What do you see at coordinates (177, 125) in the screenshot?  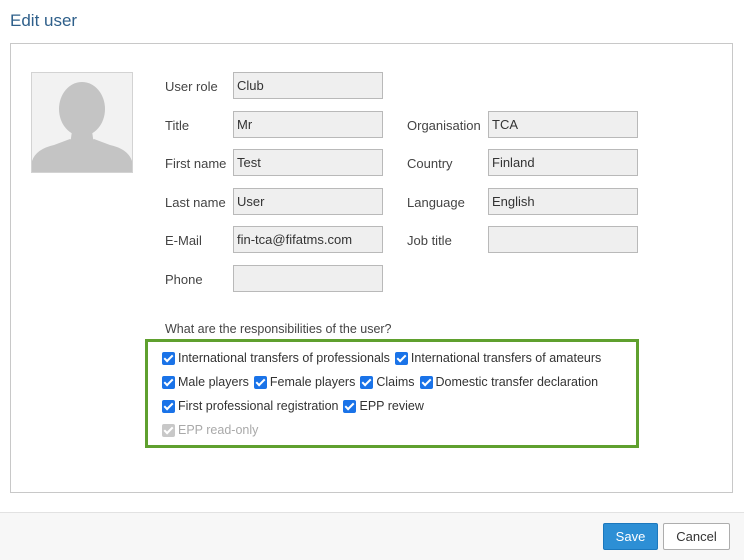 I see `title-label: Title` at bounding box center [177, 125].